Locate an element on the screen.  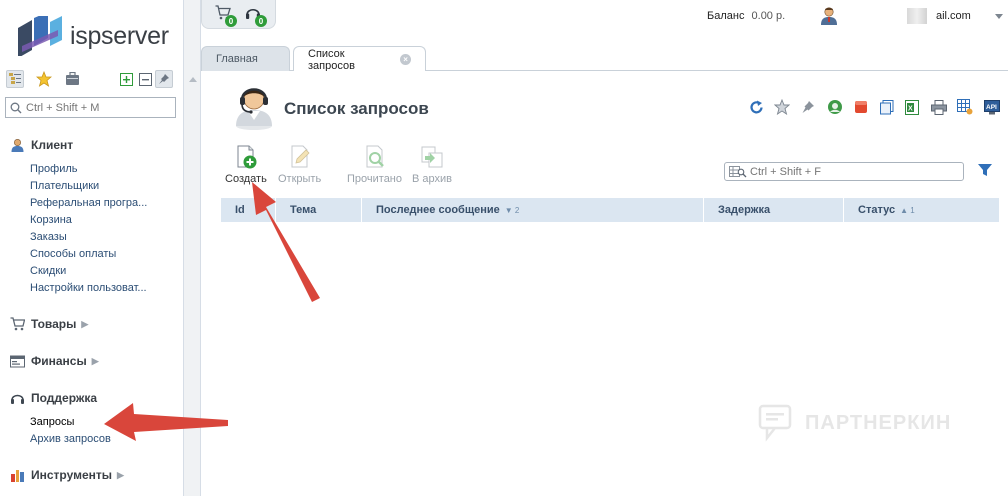
user-name-masked is located at coordinates (917, 16).